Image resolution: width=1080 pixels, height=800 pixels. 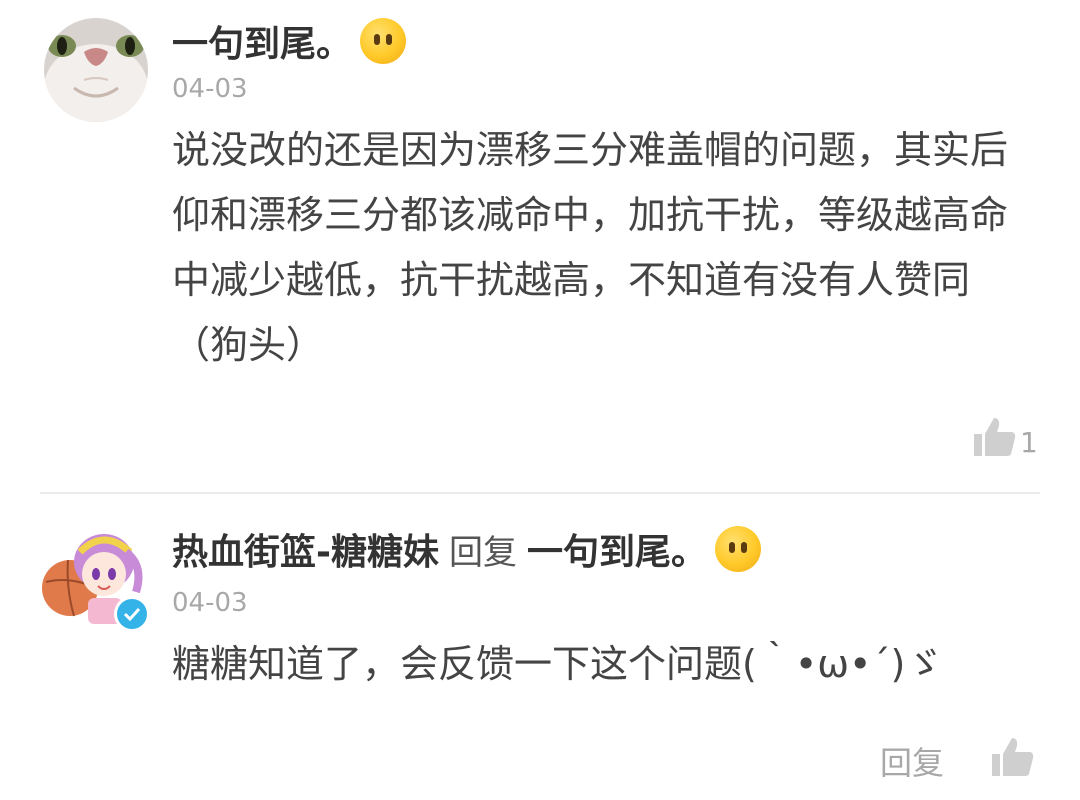 What do you see at coordinates (305, 549) in the screenshot?
I see `username: 热血街篮-糖糖妹` at bounding box center [305, 549].